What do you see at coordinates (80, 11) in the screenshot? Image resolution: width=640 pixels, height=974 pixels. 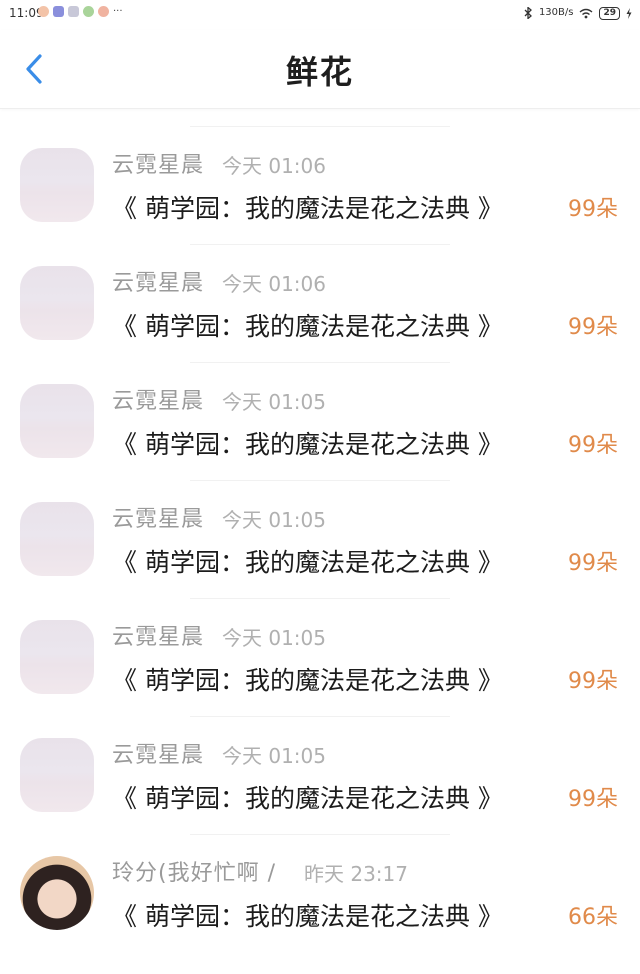 I see `notification-icons: ···` at bounding box center [80, 11].